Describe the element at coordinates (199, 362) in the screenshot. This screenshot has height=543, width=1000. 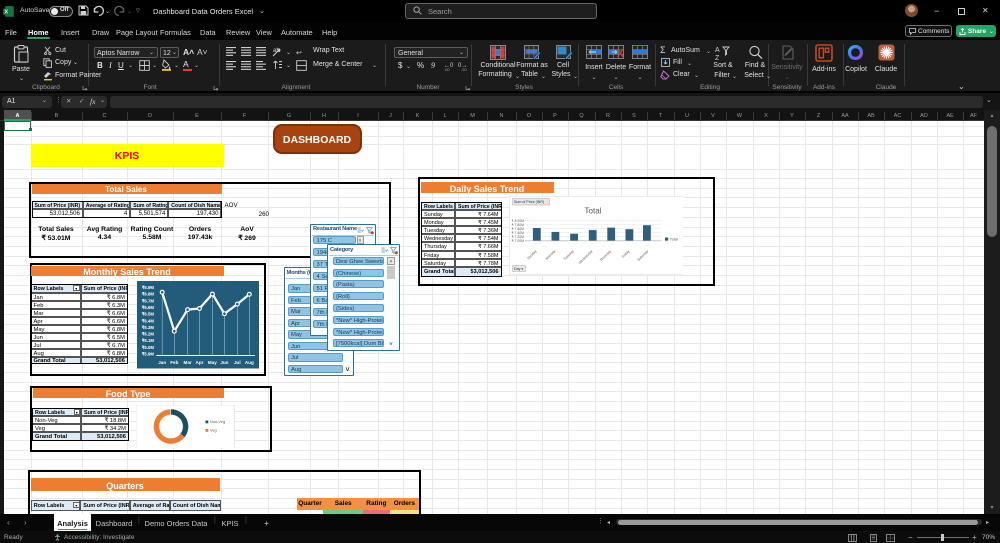
I see `svg-text: Apr` at that location.